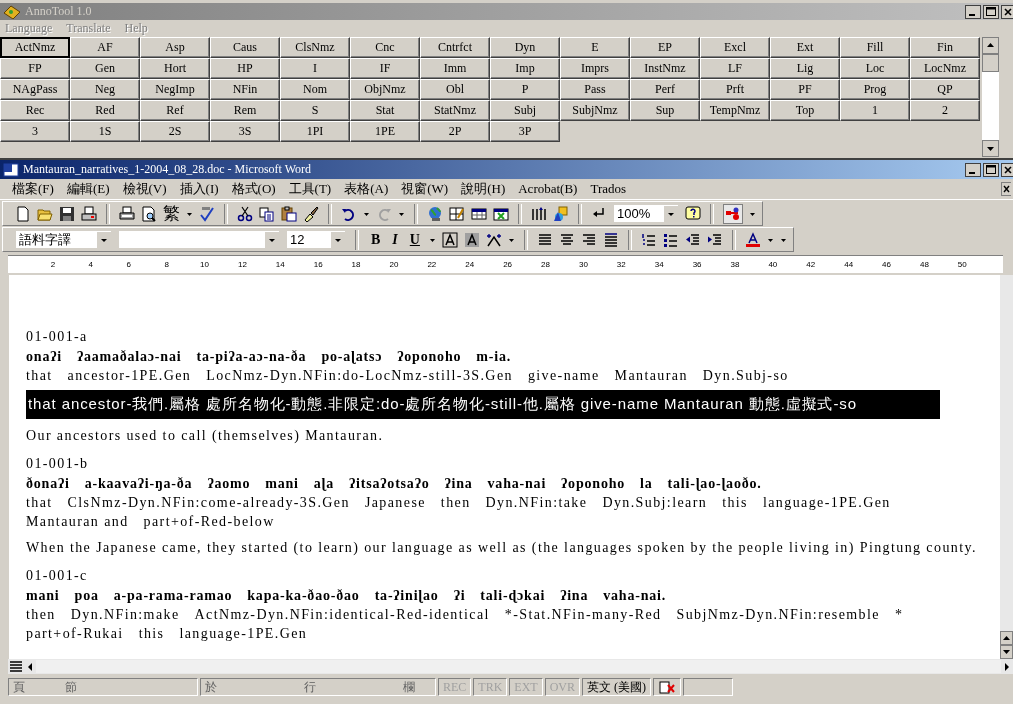 The width and height of the screenshot is (1013, 704). Describe the element at coordinates (63, 239) in the screenshot. I see `style-field: 語料字譯` at that location.